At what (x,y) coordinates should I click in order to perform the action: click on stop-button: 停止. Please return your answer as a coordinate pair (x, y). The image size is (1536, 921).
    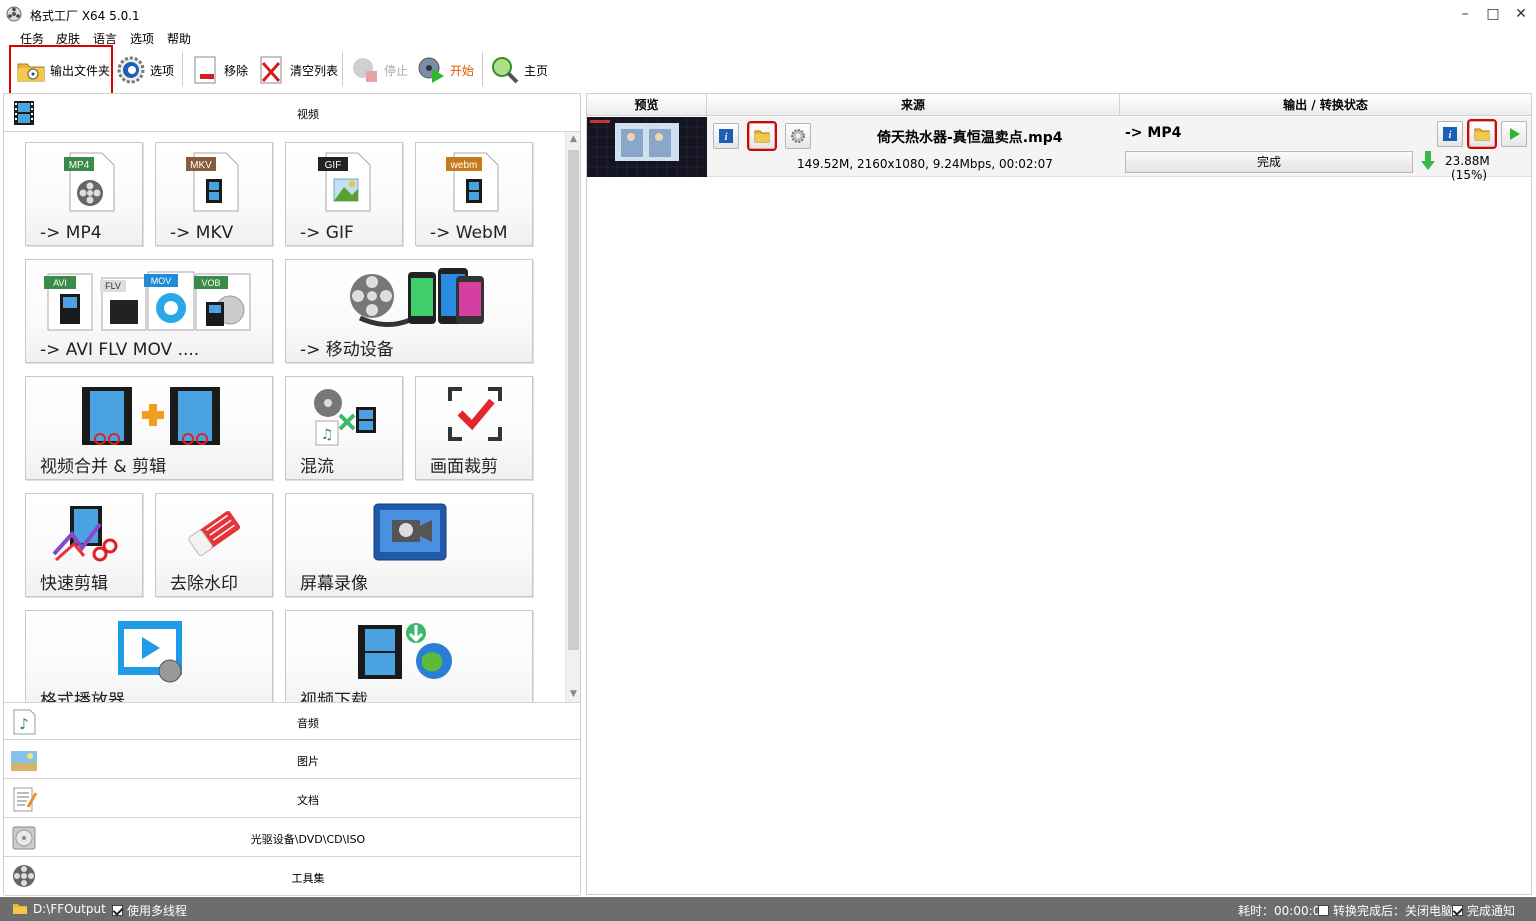
    Looking at the image, I should click on (379, 70).